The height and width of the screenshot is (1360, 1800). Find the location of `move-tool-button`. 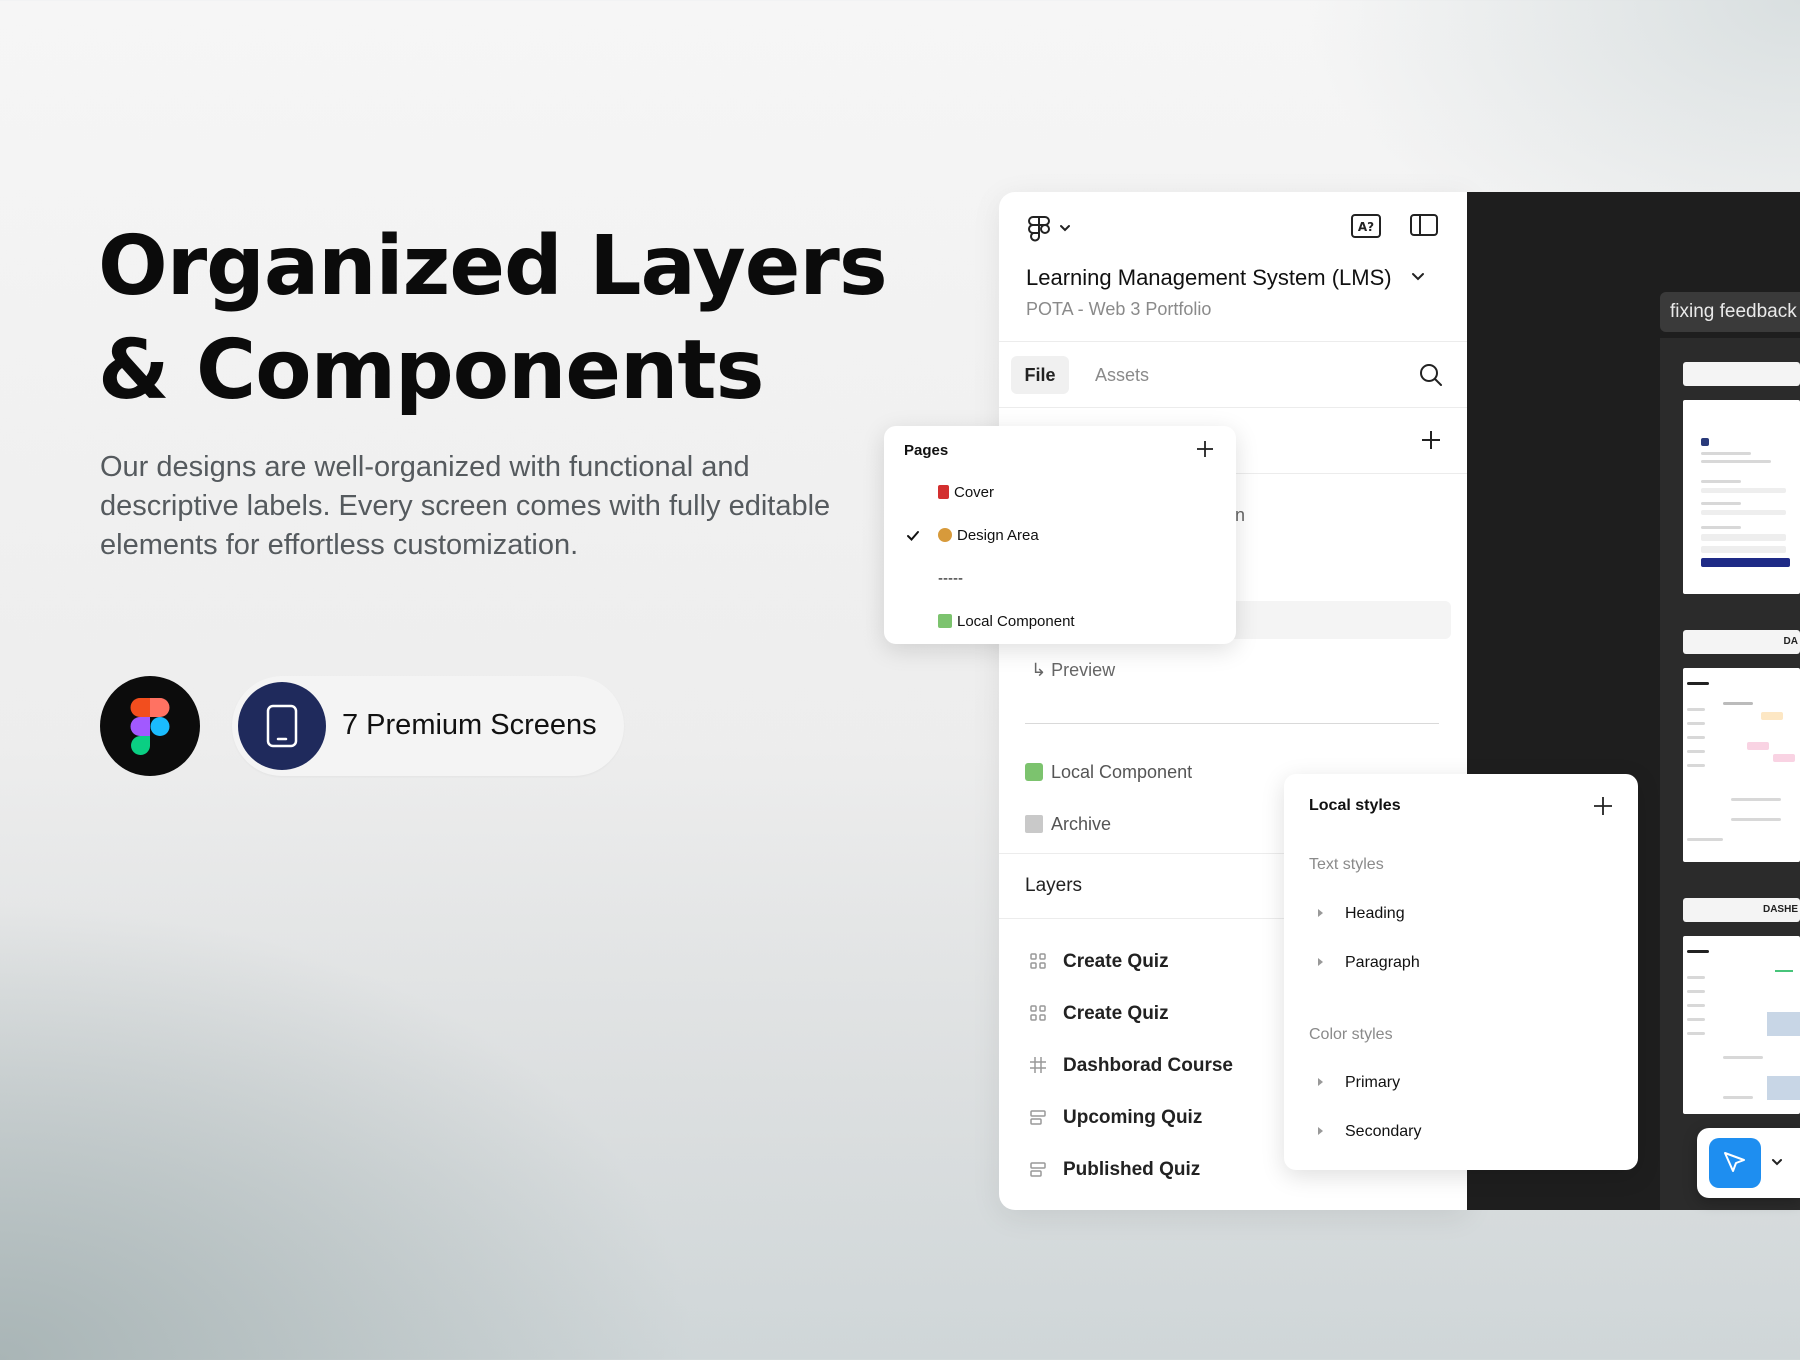

move-tool-button is located at coordinates (1735, 1163).